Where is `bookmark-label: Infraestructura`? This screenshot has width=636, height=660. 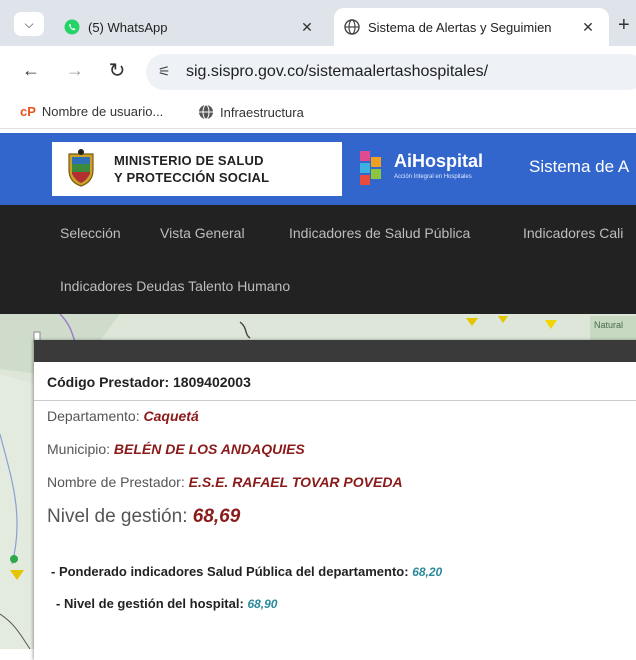
bookmark-label: Infraestructura is located at coordinates (262, 112).